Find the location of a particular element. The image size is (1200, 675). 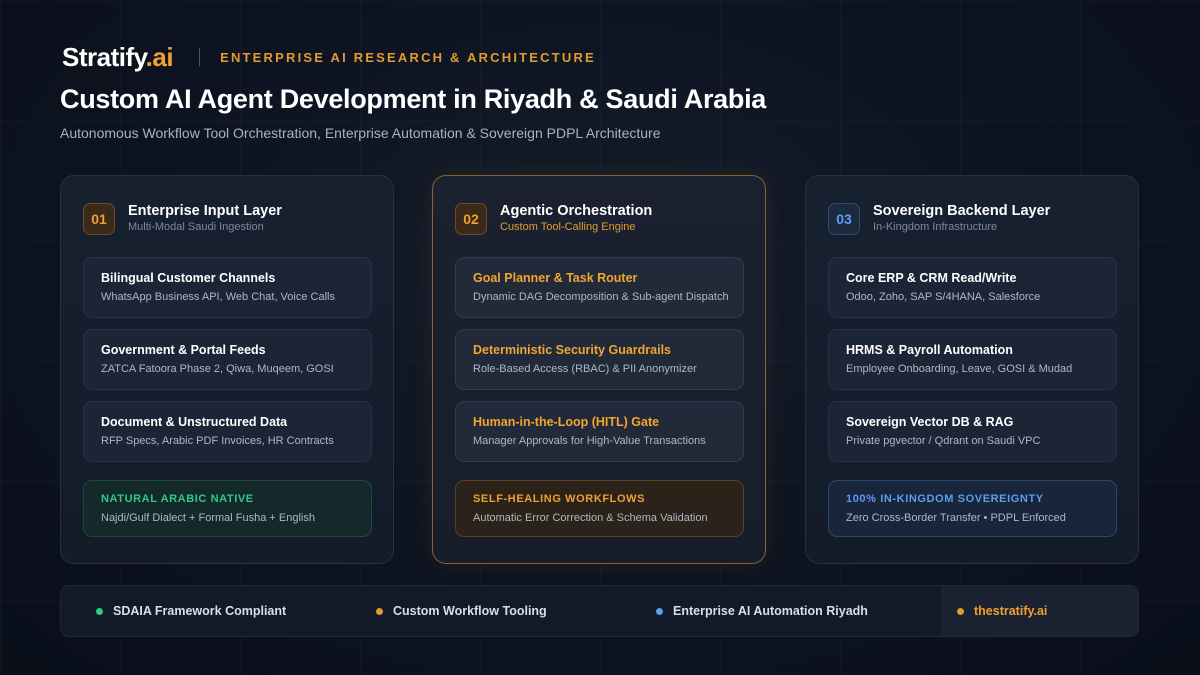

logo-text: Stratify is located at coordinates (104, 56).